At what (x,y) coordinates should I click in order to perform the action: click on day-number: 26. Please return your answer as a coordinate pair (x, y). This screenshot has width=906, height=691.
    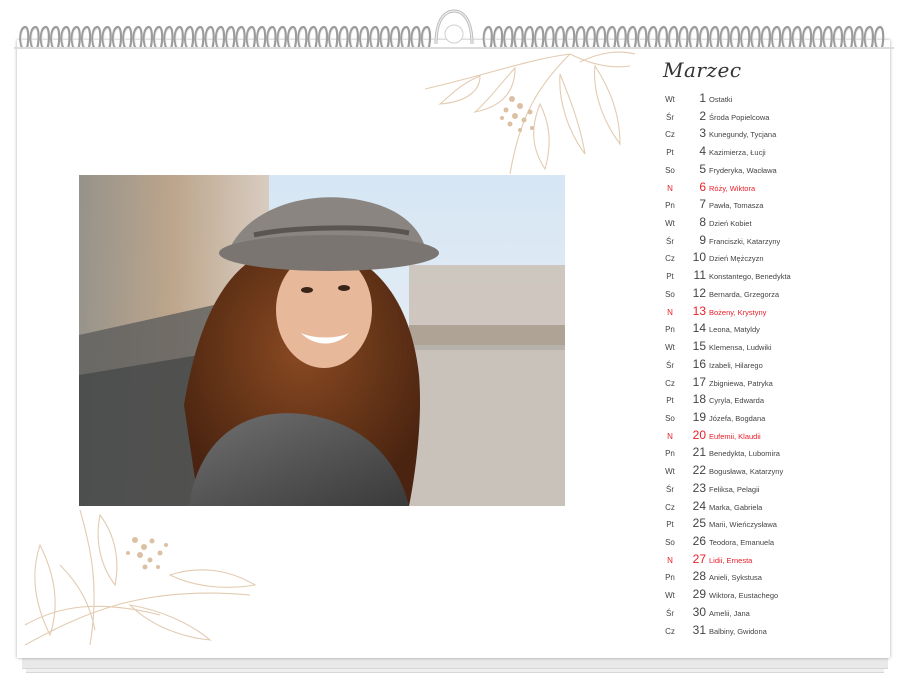
    Looking at the image, I should click on (699, 541).